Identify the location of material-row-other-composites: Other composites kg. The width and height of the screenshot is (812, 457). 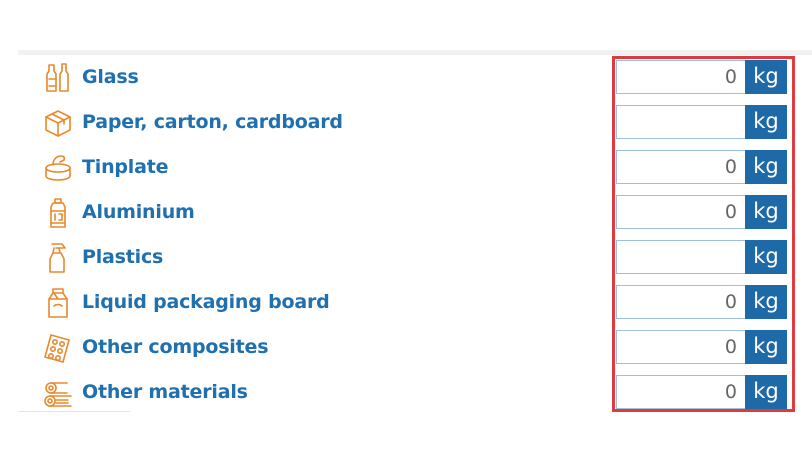
(418, 347).